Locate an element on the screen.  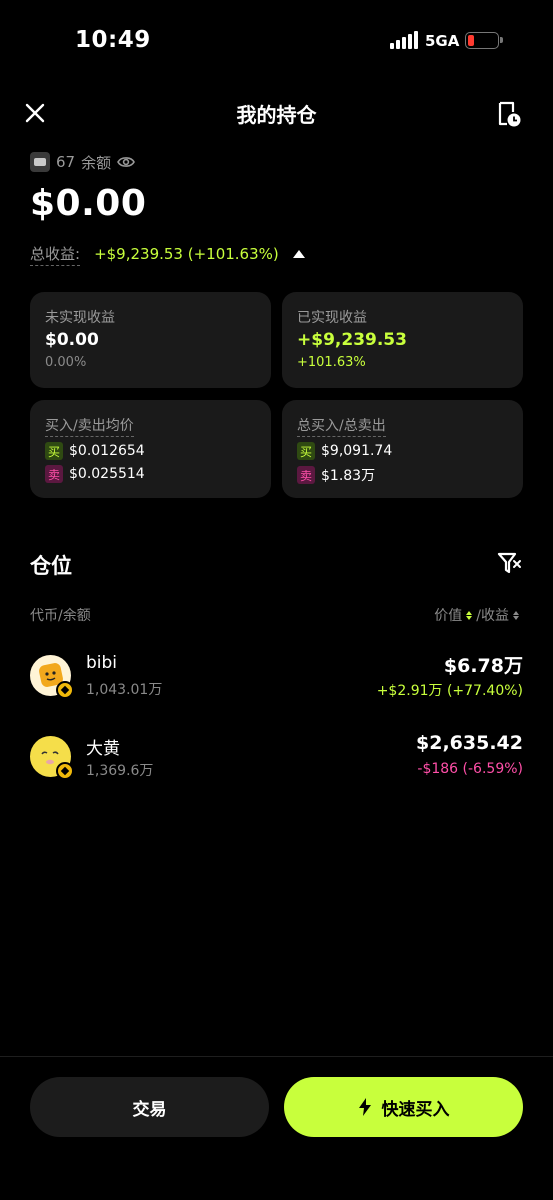
page-title: 我的持仓 is located at coordinates (276, 115).